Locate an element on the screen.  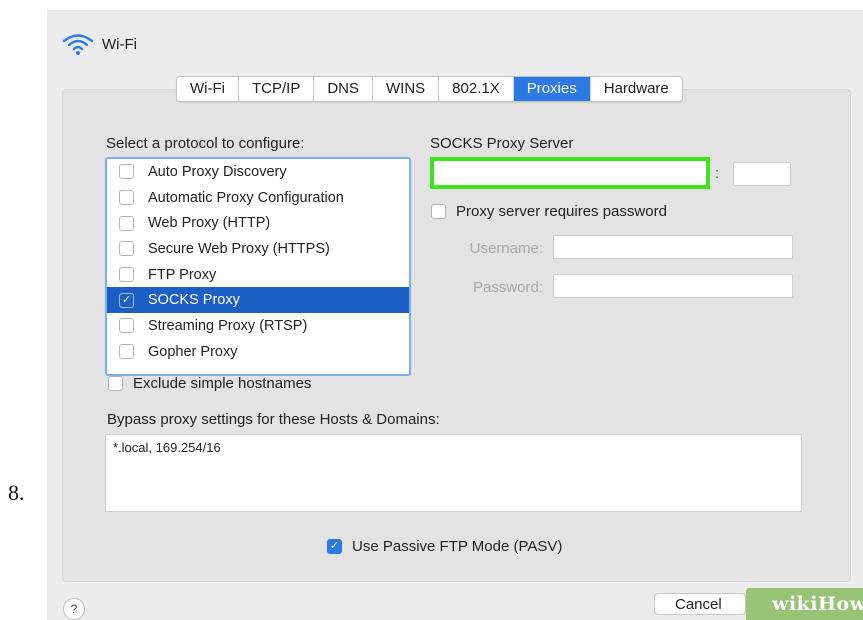
protocol-item-automatic-proxy-configuration: Automatic Proxy Configuration is located at coordinates (258, 198).